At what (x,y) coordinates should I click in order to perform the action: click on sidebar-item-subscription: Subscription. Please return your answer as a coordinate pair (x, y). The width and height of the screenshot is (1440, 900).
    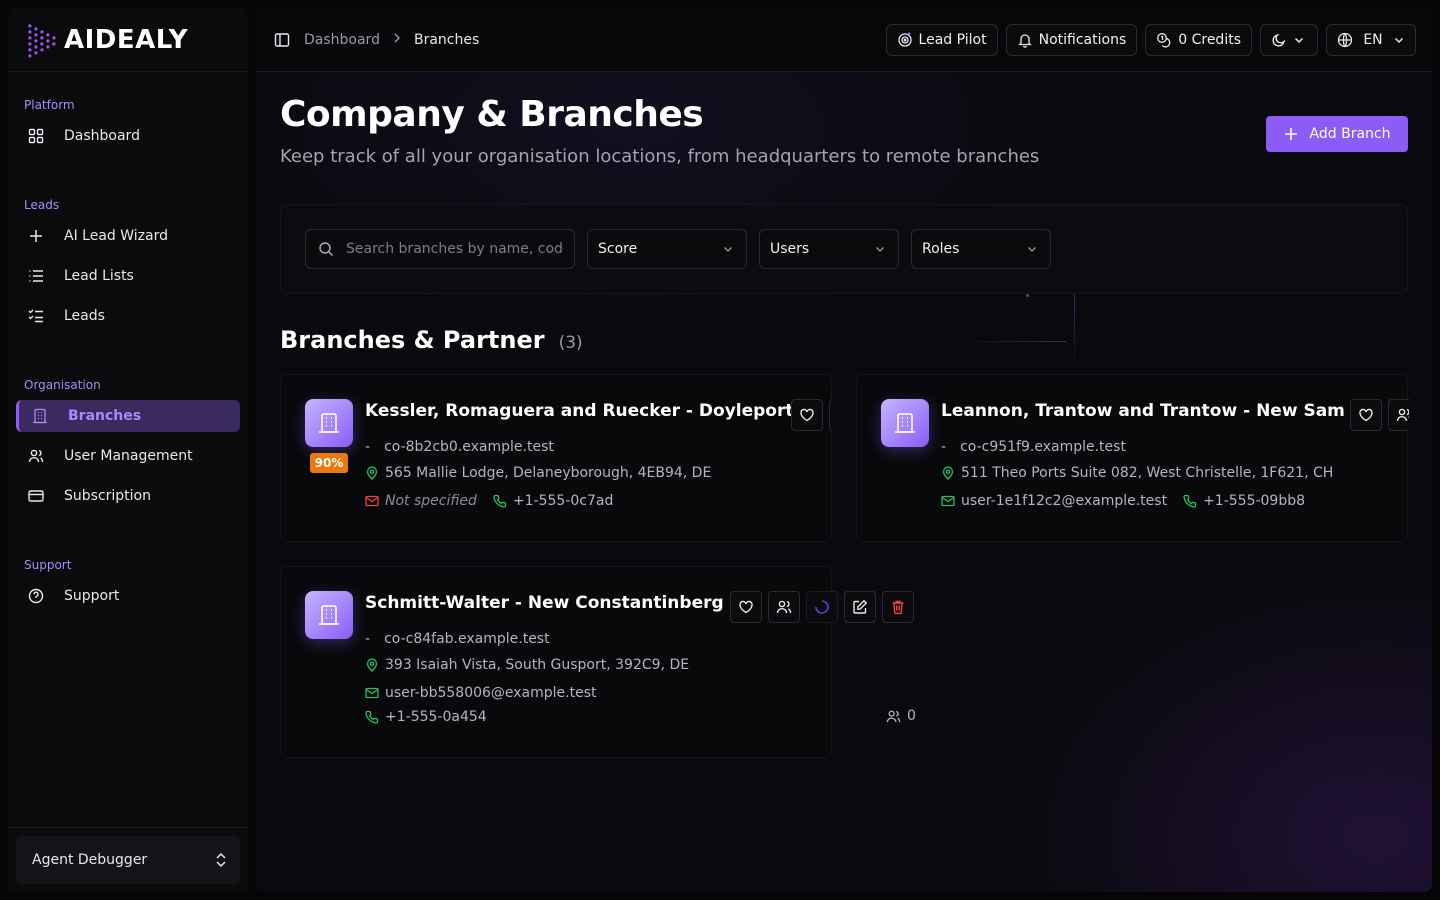
    Looking at the image, I should click on (128, 496).